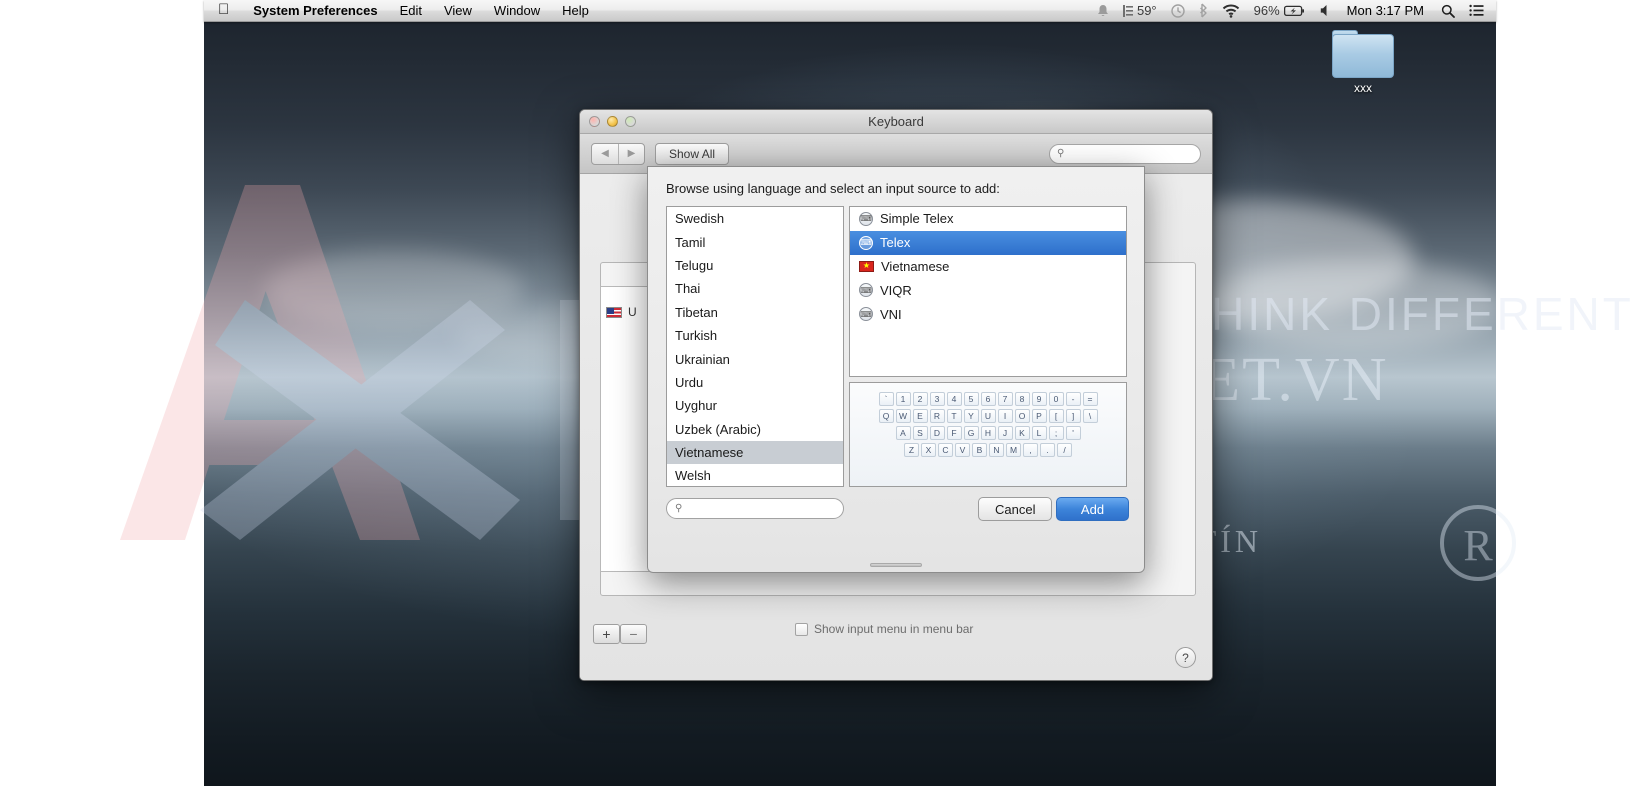  I want to click on back-button: ◀, so click(605, 154).